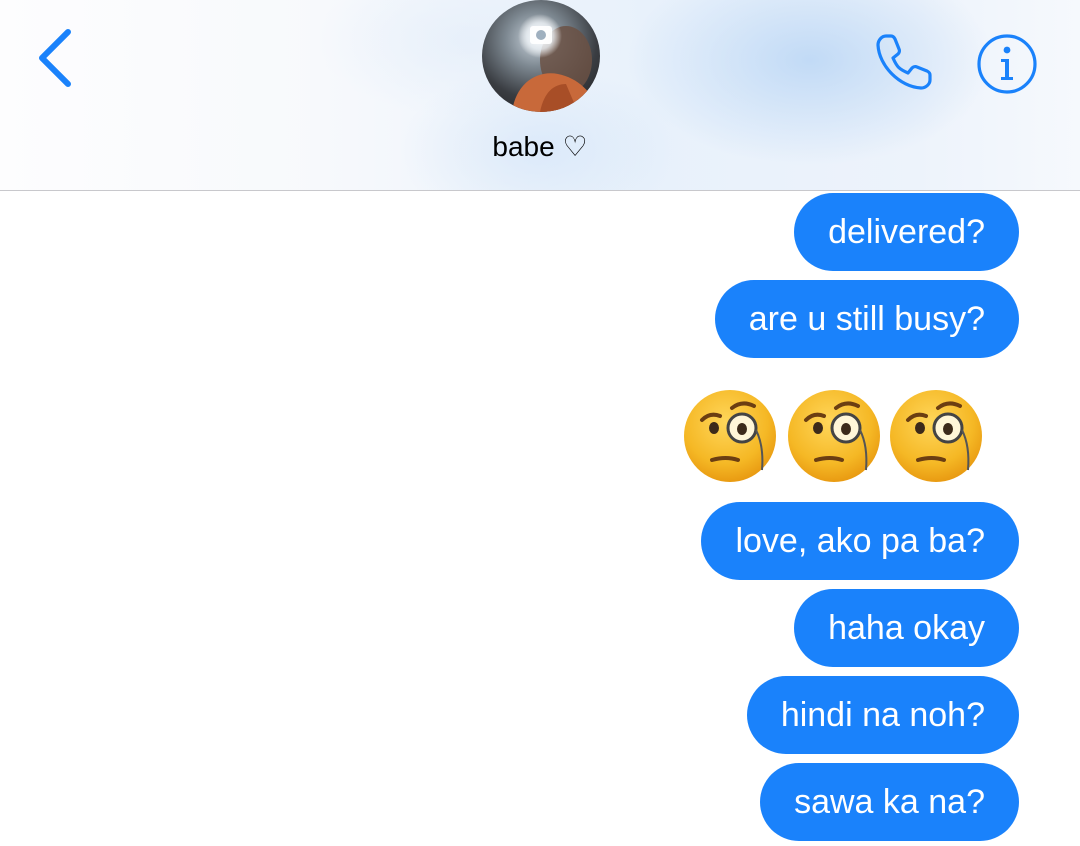  I want to click on phone-icon, so click(904, 62).